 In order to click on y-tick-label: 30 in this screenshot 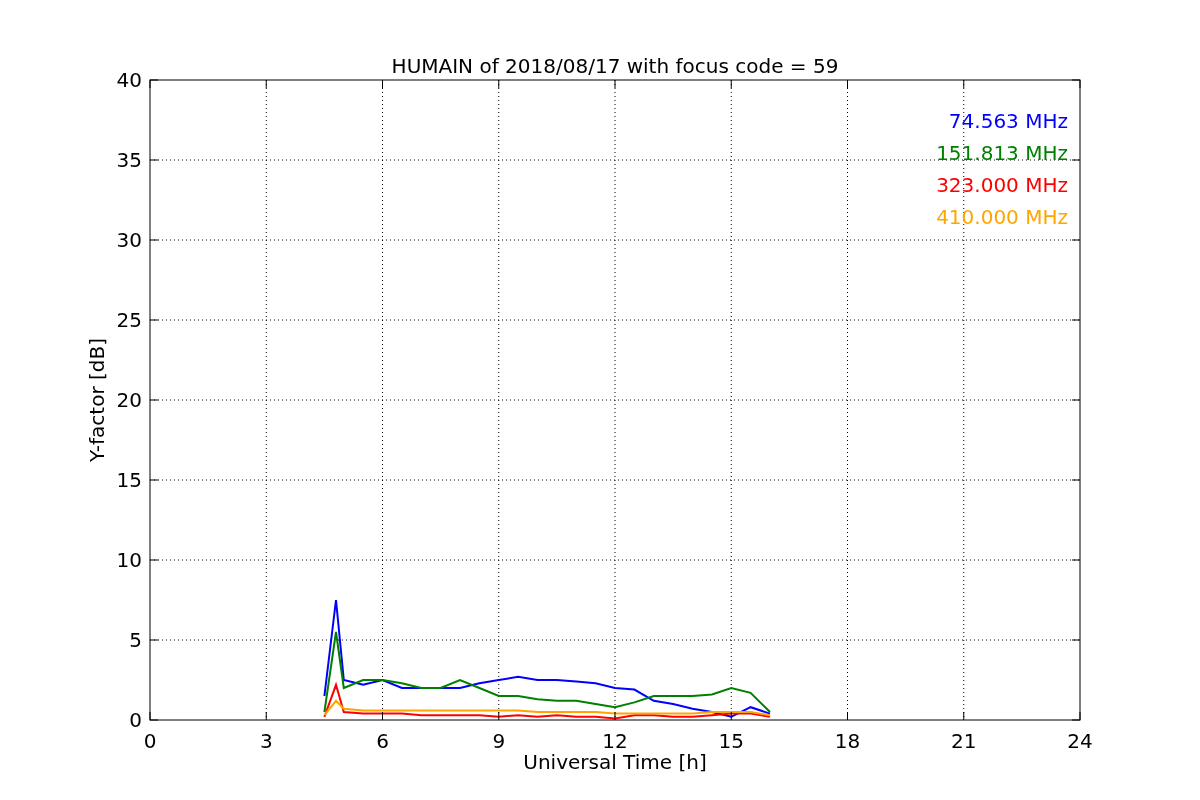, I will do `click(129, 240)`.